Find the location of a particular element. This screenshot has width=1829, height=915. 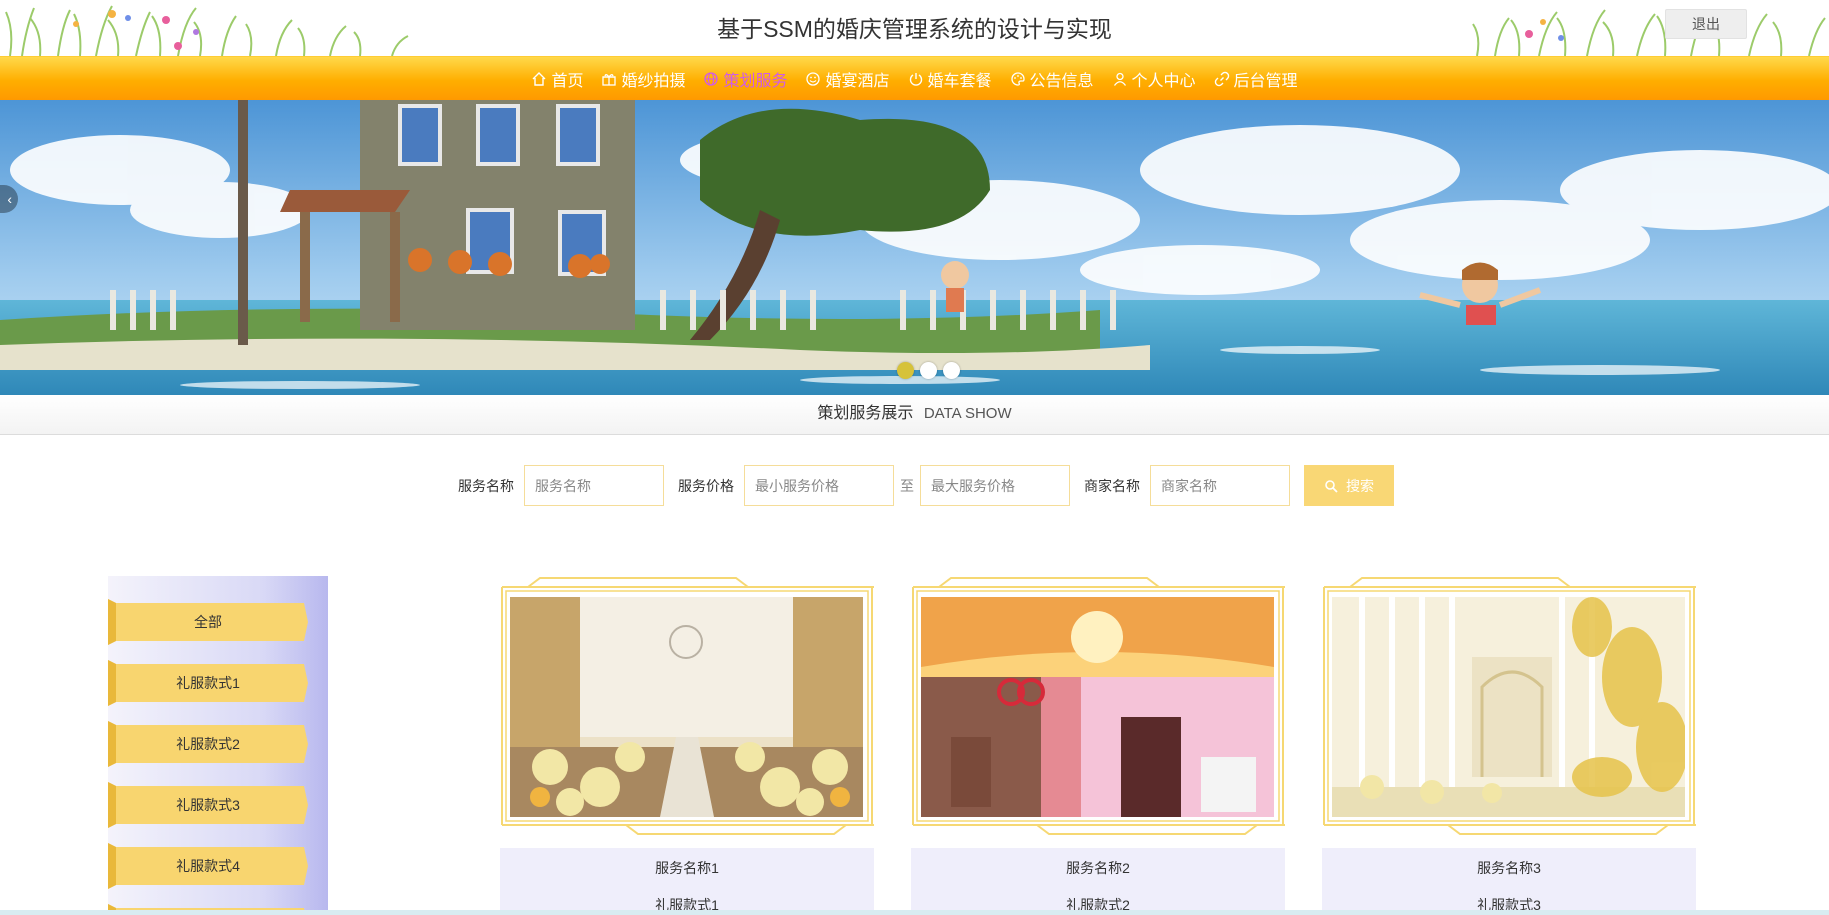

min-price-input is located at coordinates (819, 485).